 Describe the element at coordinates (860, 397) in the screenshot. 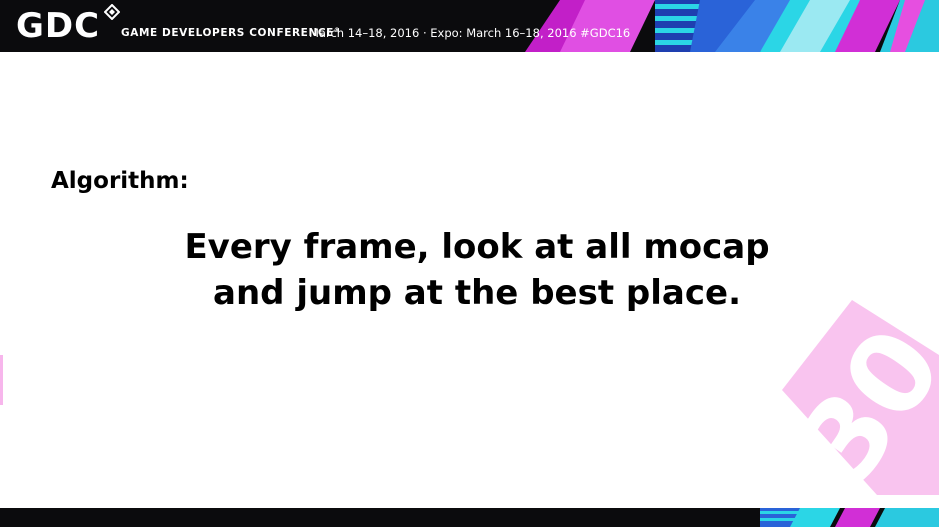

I see `gdc-30-watermark: 30` at that location.